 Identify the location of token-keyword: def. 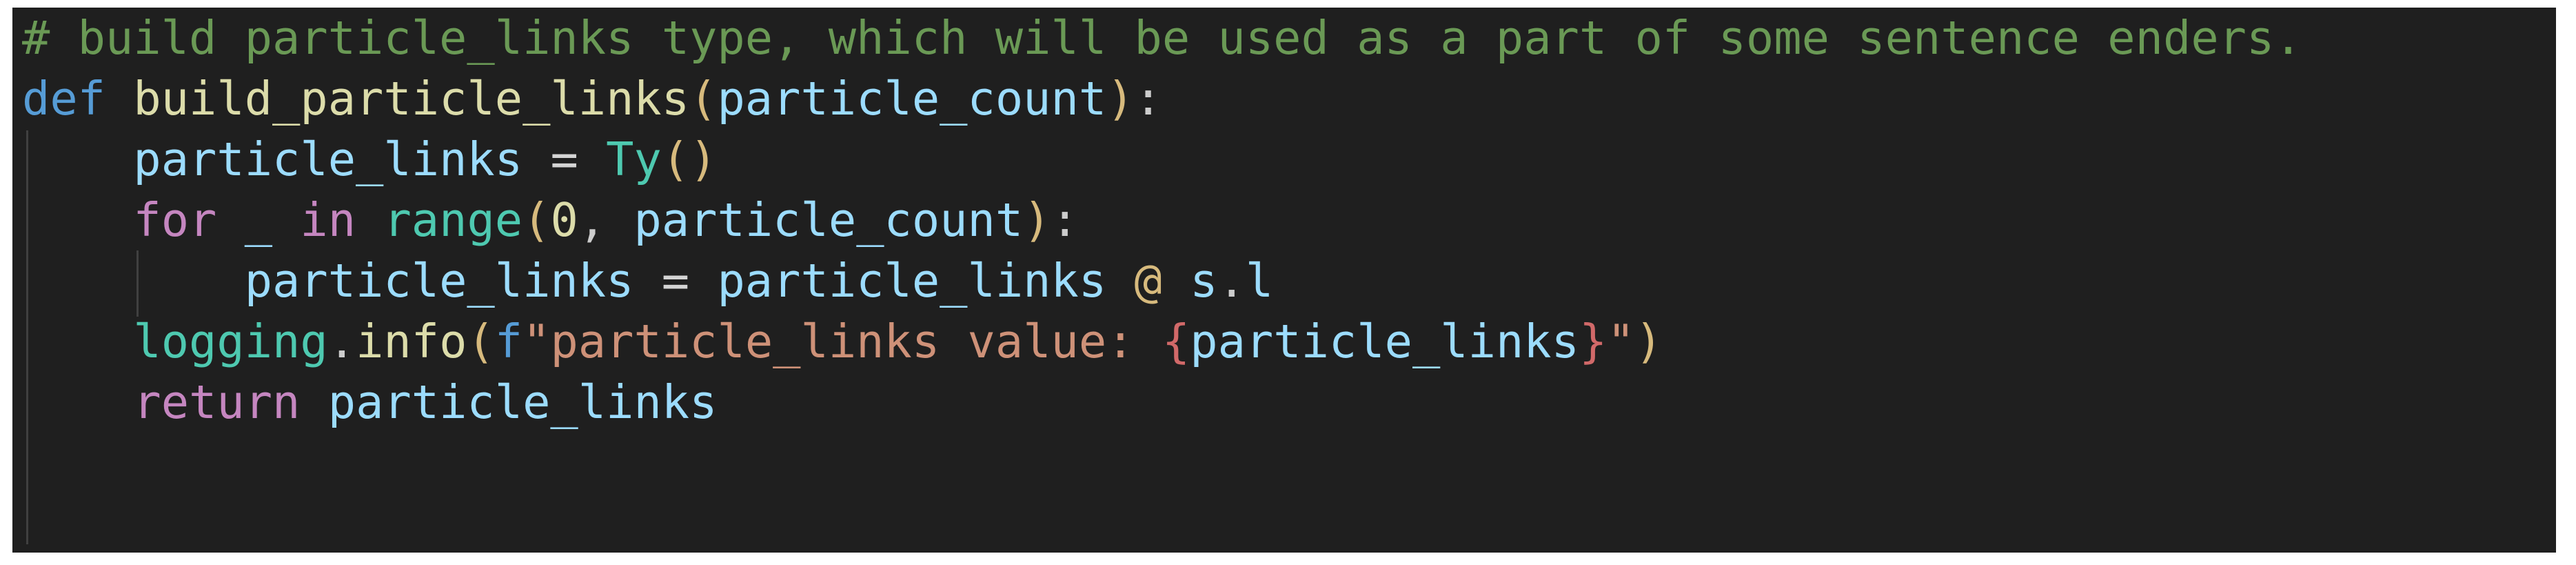
(64, 99).